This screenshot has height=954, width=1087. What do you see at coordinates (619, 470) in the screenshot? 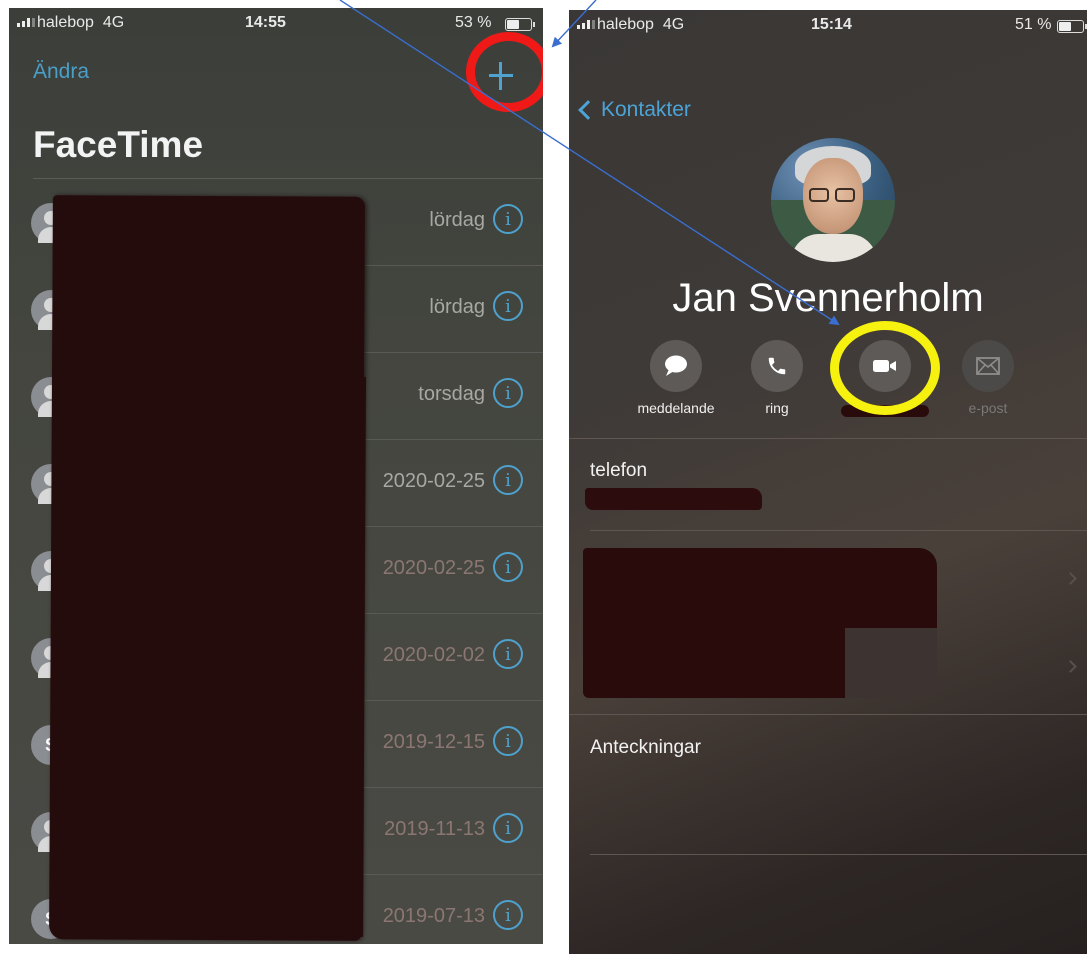
I see `phone-field-label: telefon` at bounding box center [619, 470].